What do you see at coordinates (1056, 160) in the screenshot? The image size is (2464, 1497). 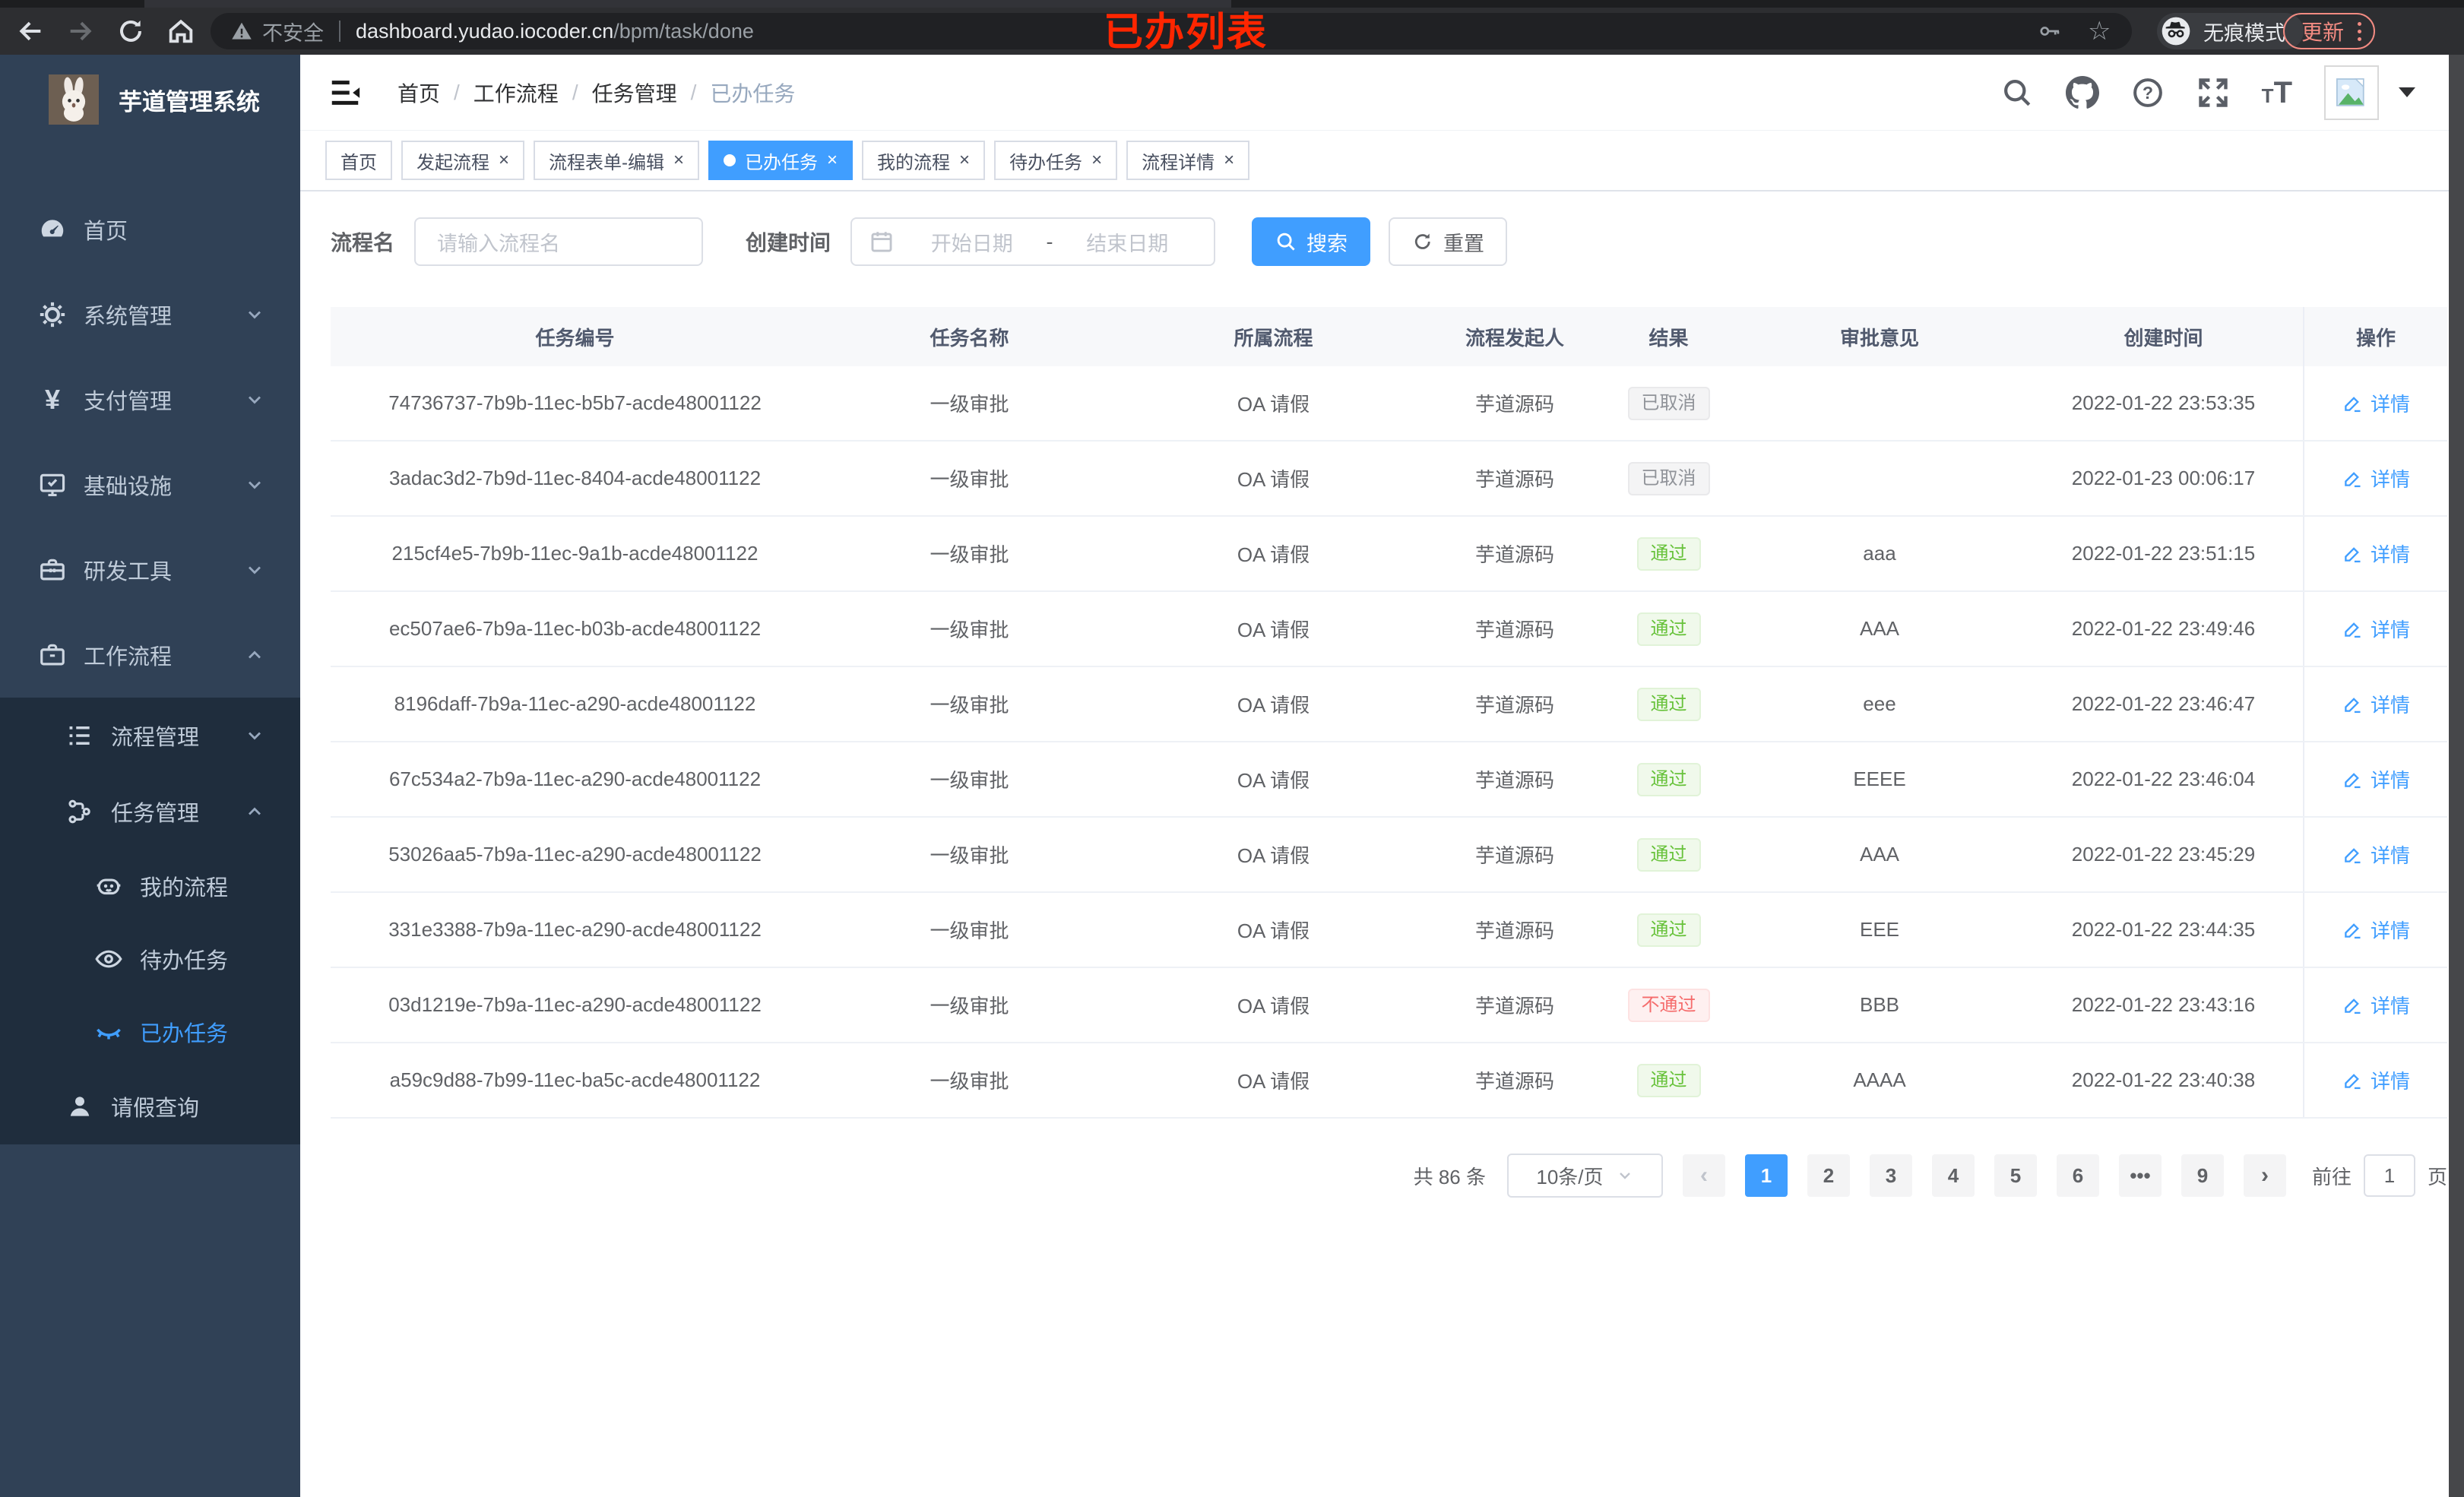 I see `tab-待办任务: 待办任务 ×` at bounding box center [1056, 160].